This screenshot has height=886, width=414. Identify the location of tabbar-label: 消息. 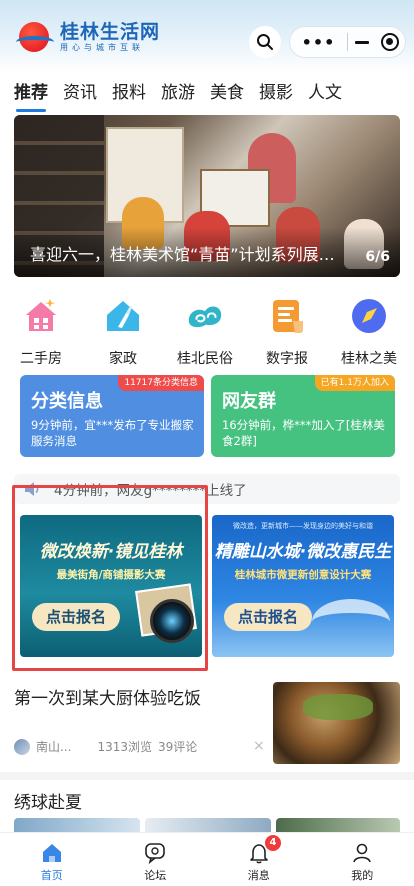
(258, 875).